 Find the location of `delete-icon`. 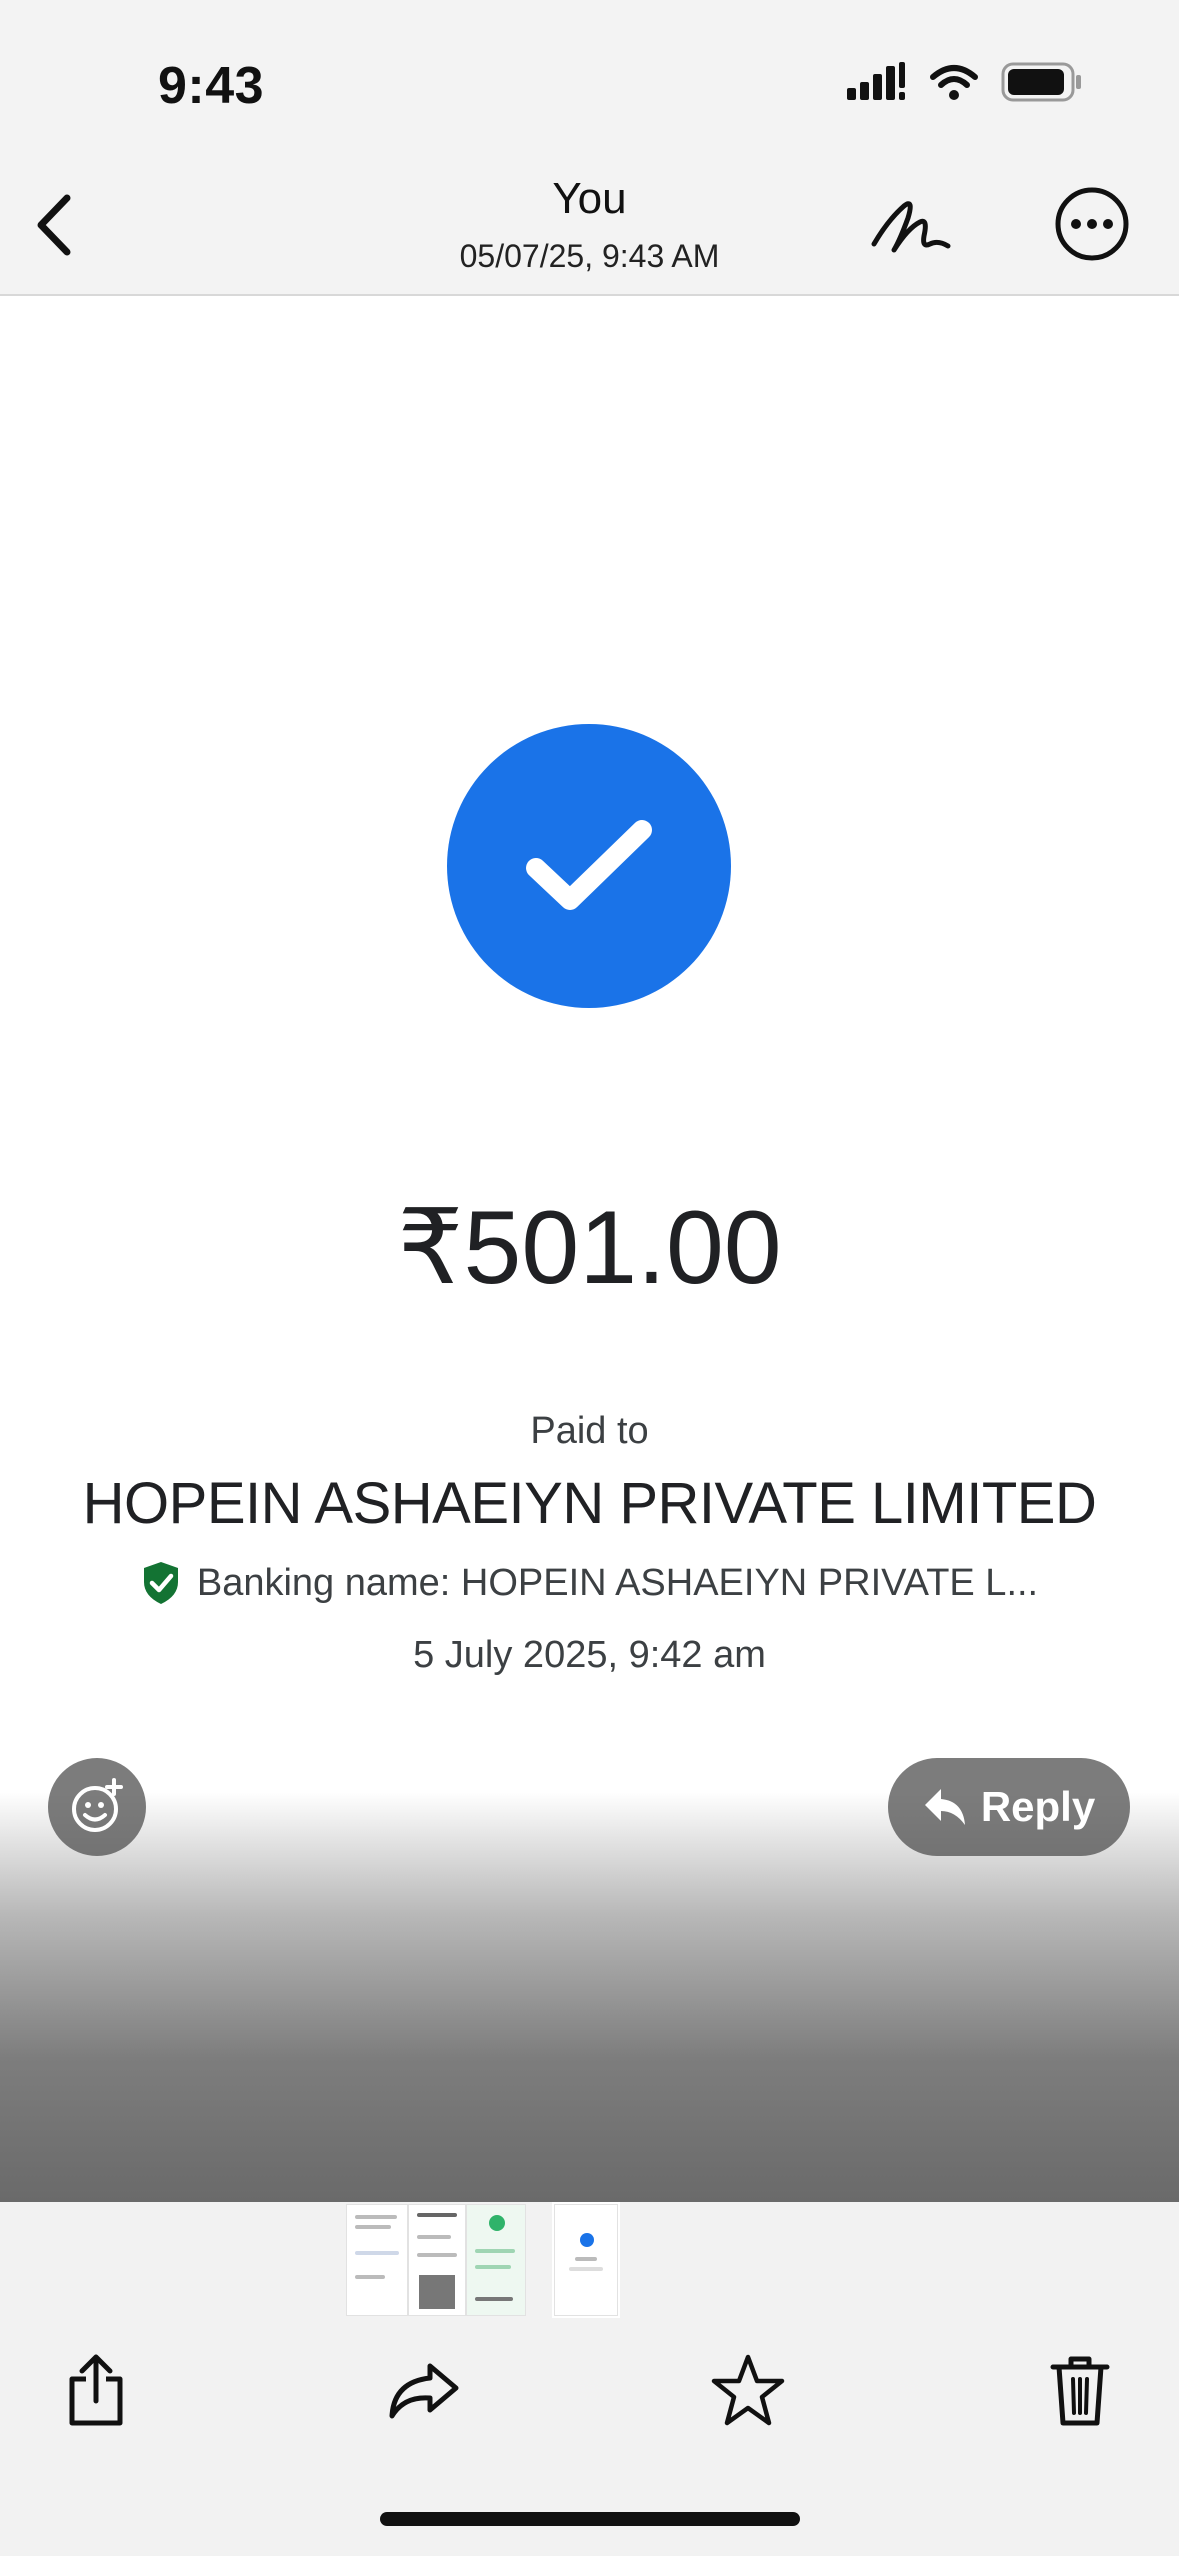

delete-icon is located at coordinates (1080, 2391).